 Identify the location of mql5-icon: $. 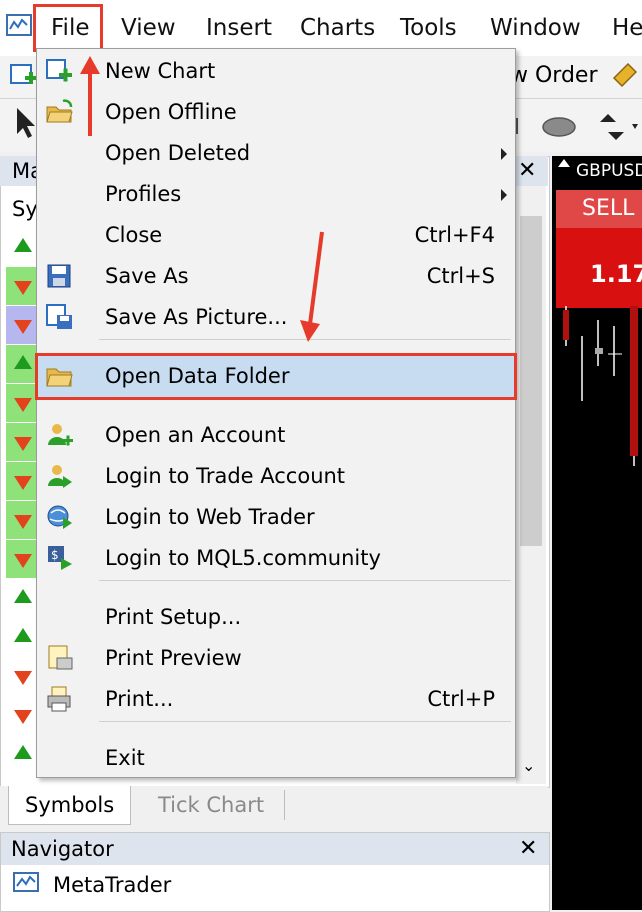
(60, 558).